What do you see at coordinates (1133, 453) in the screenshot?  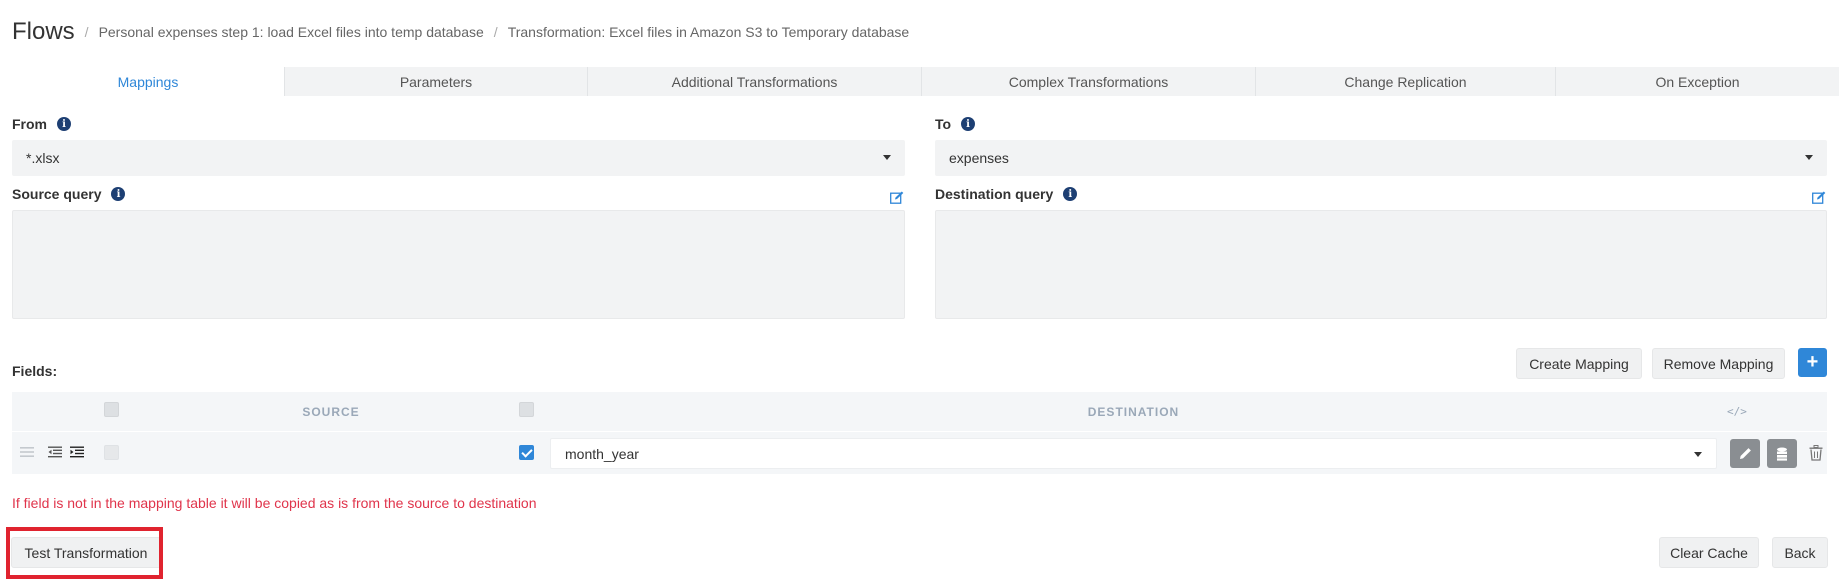 I see `destination-field-select: month_year` at bounding box center [1133, 453].